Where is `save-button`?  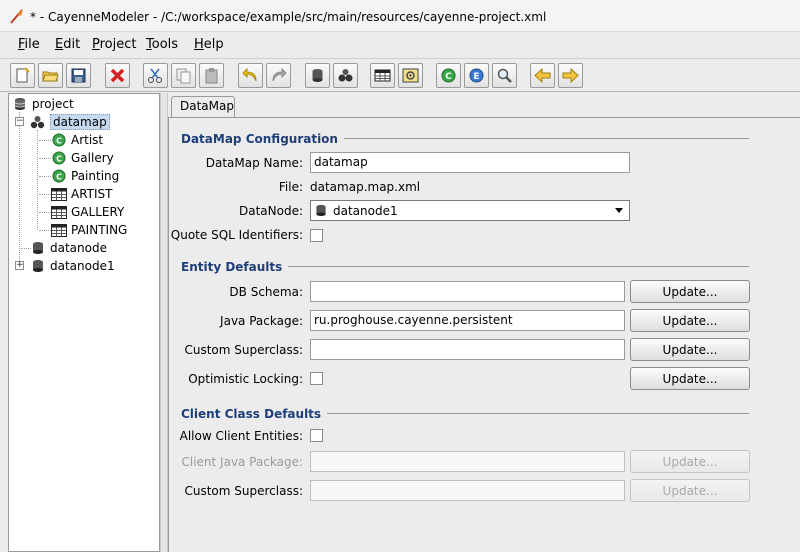
save-button is located at coordinates (78, 75).